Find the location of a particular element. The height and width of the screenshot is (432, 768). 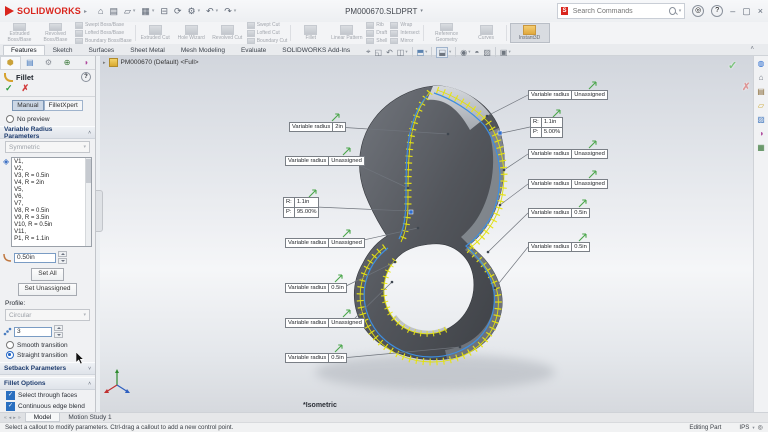

solidworks-resources-icon: ◍ is located at coordinates (761, 63).